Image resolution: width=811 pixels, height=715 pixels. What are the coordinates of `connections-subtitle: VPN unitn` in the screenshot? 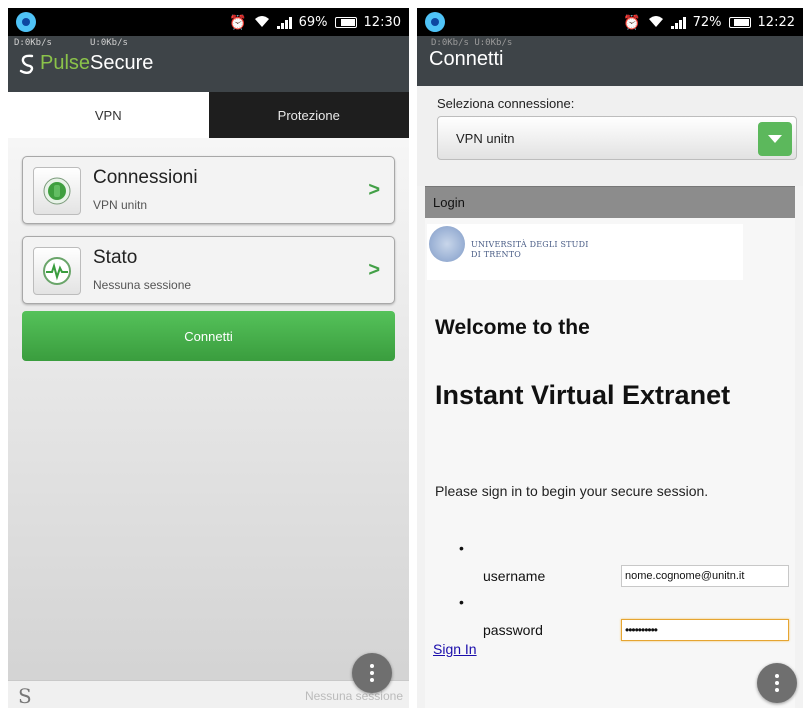 It's located at (120, 205).